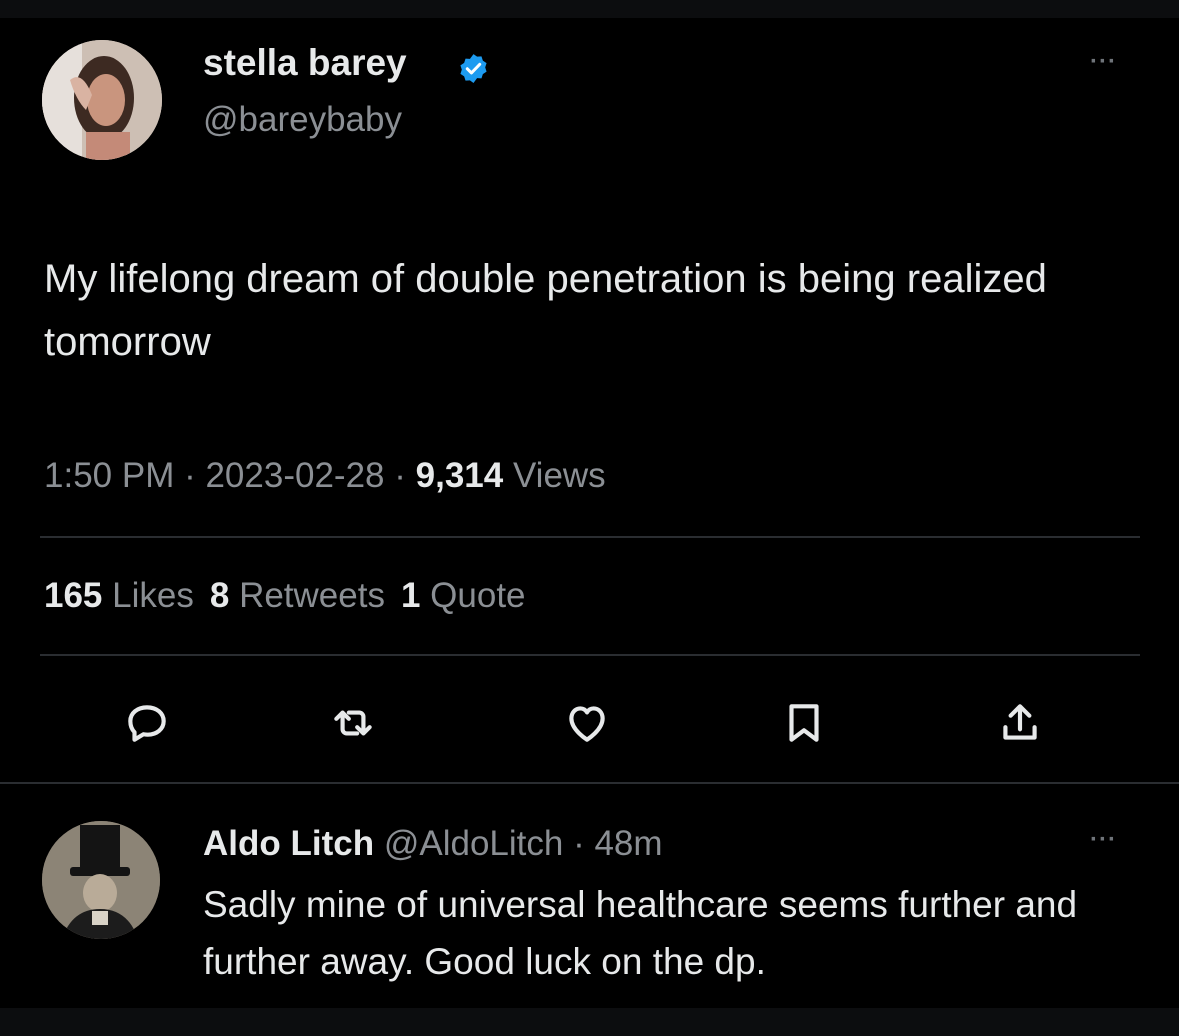 The height and width of the screenshot is (1036, 1179). Describe the element at coordinates (628, 843) in the screenshot. I see `reply-age: 48m` at that location.